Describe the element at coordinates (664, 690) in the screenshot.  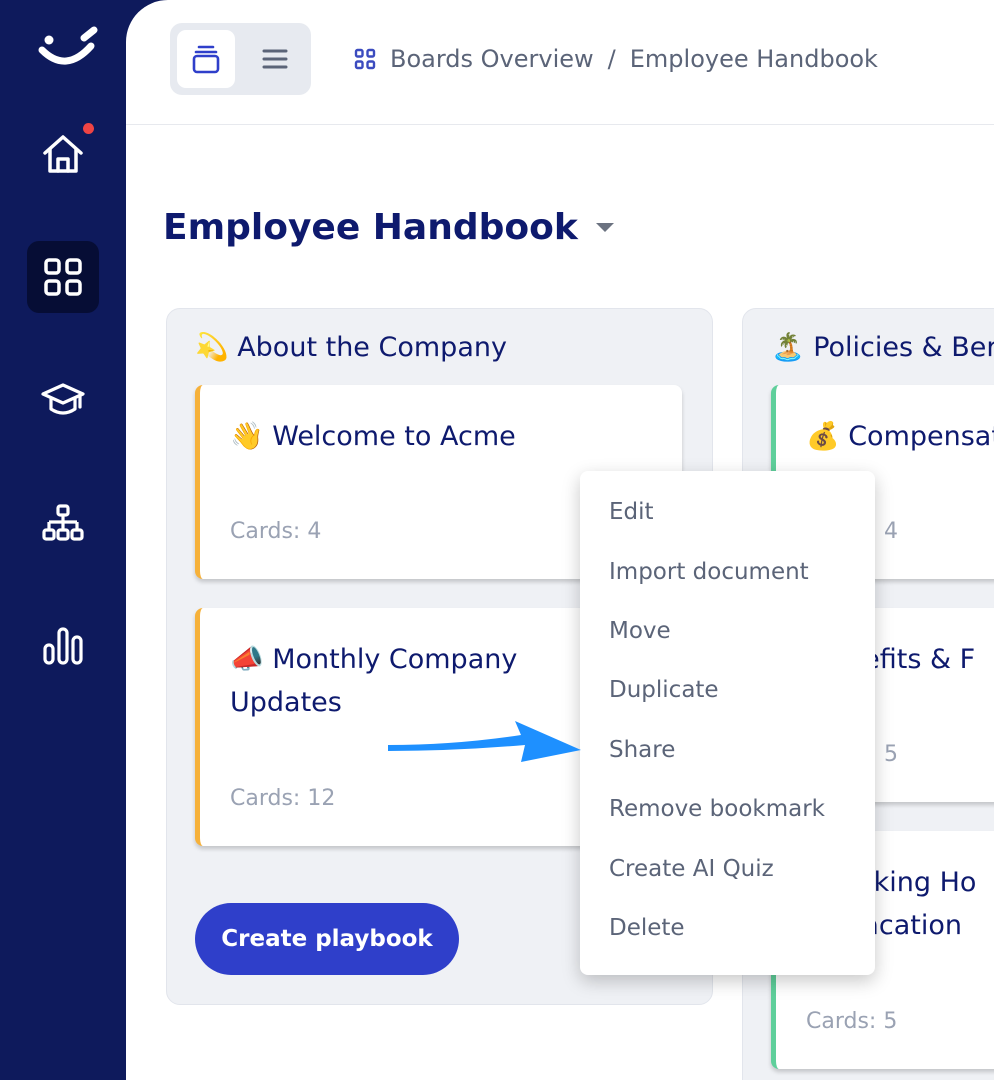
I see `menu-item-duplicate: Duplicate` at that location.